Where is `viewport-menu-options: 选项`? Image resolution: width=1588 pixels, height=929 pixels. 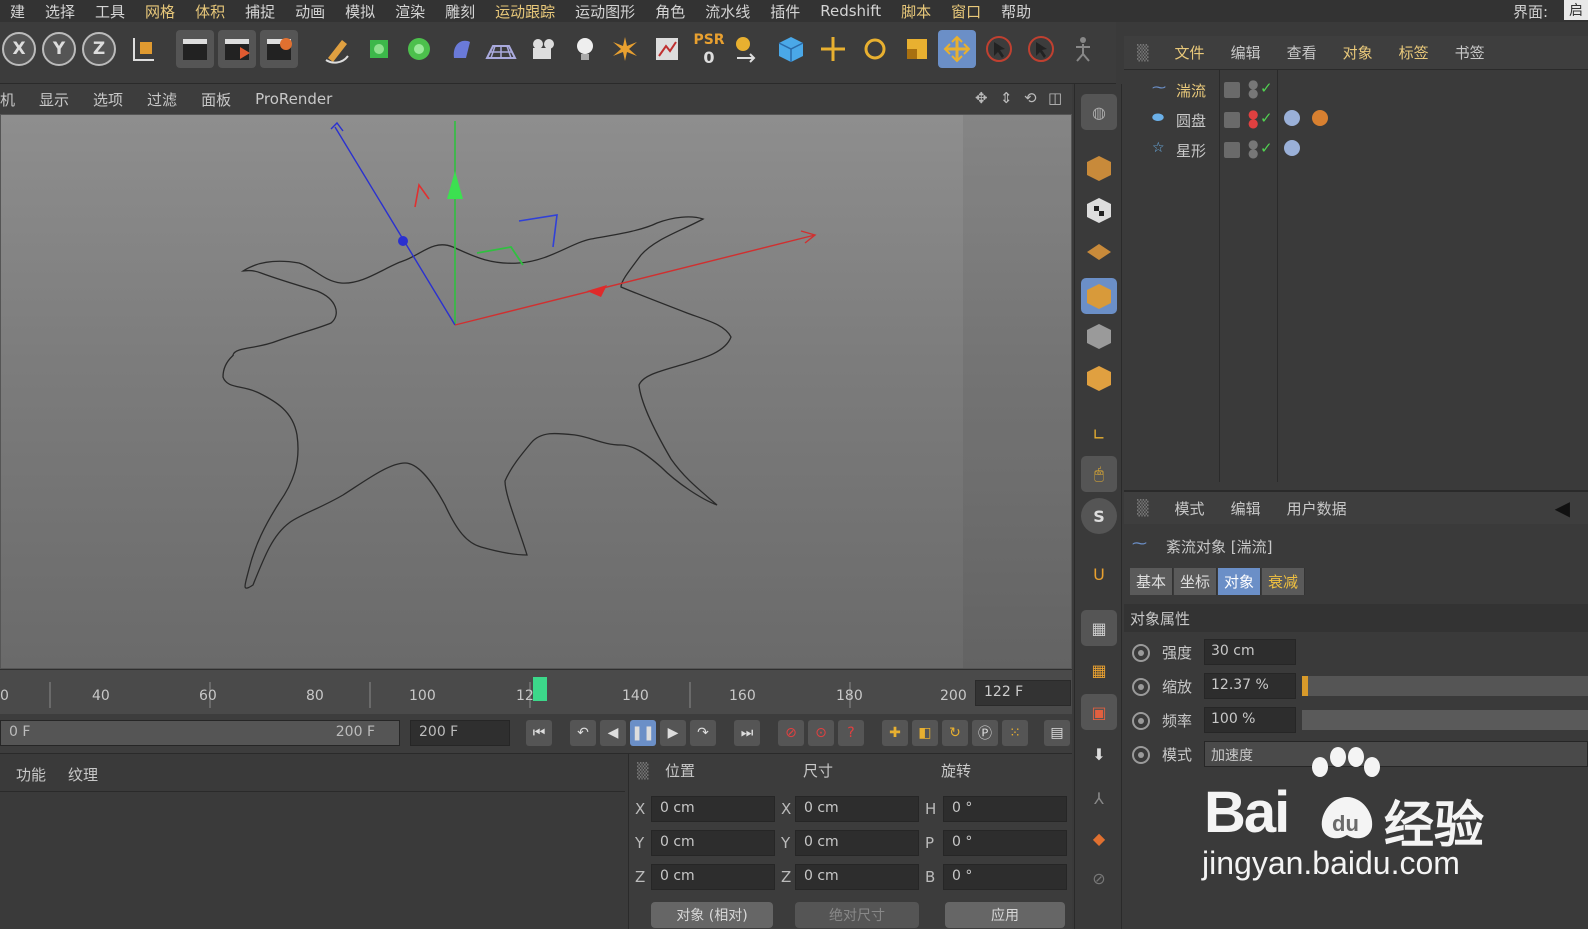 viewport-menu-options: 选项 is located at coordinates (108, 99).